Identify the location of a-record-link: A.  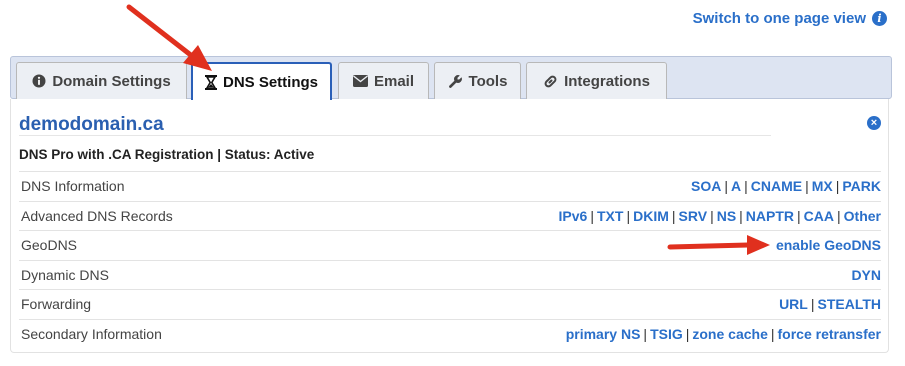
(736, 186).